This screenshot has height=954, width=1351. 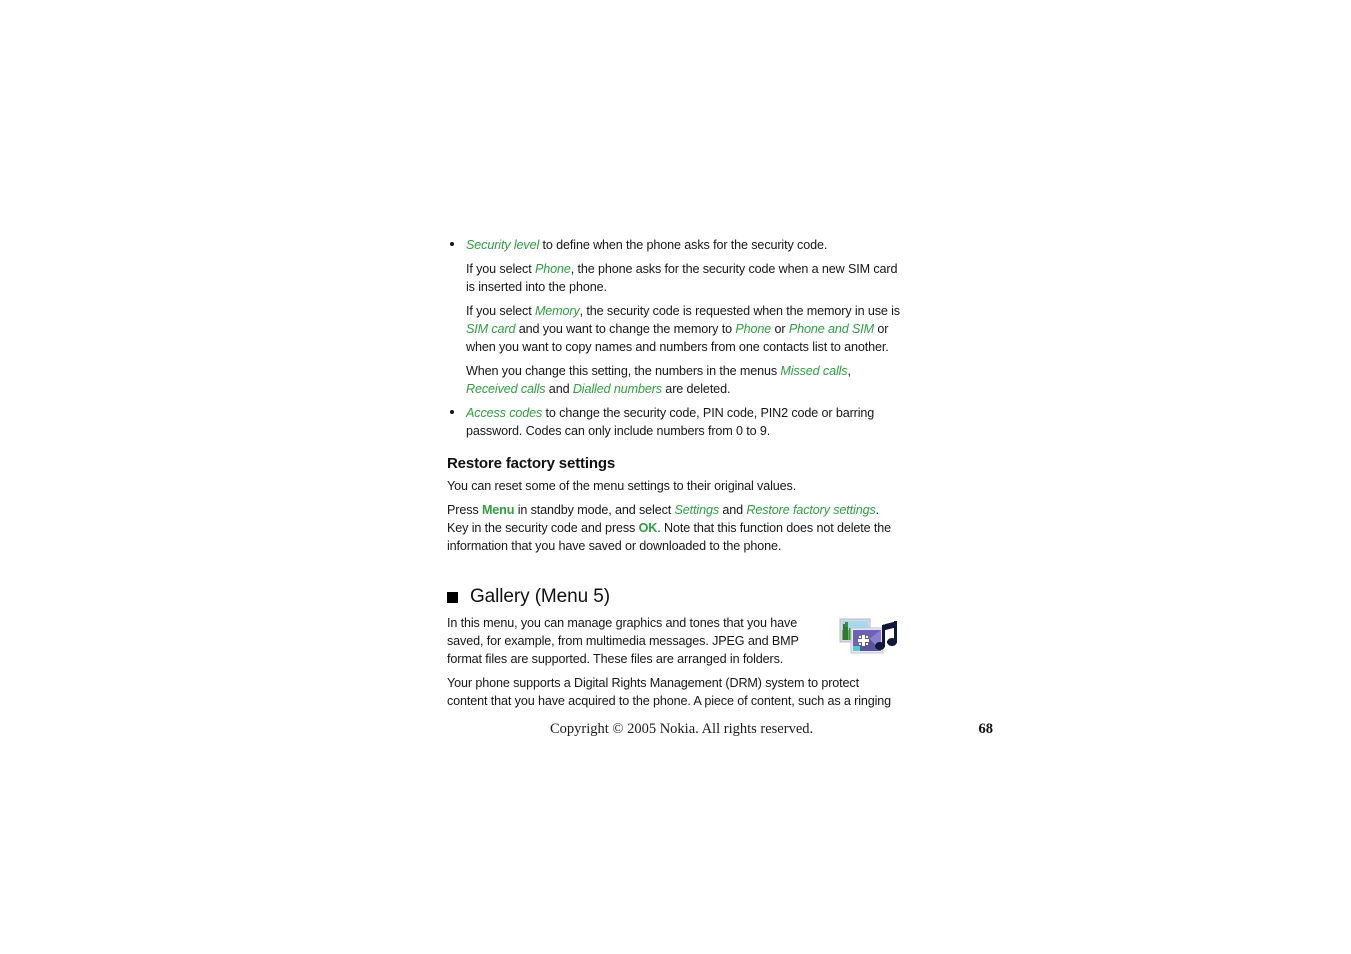 What do you see at coordinates (540, 596) in the screenshot?
I see `gallery-heading: Gallery (Menu 5)` at bounding box center [540, 596].